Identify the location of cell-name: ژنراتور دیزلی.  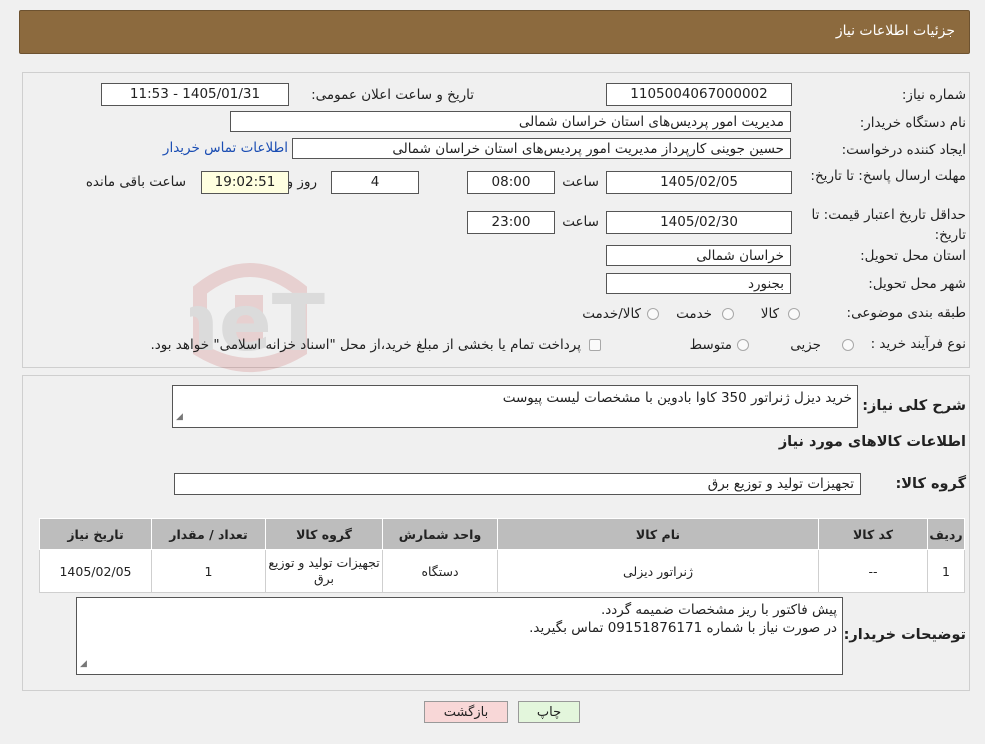
(658, 571).